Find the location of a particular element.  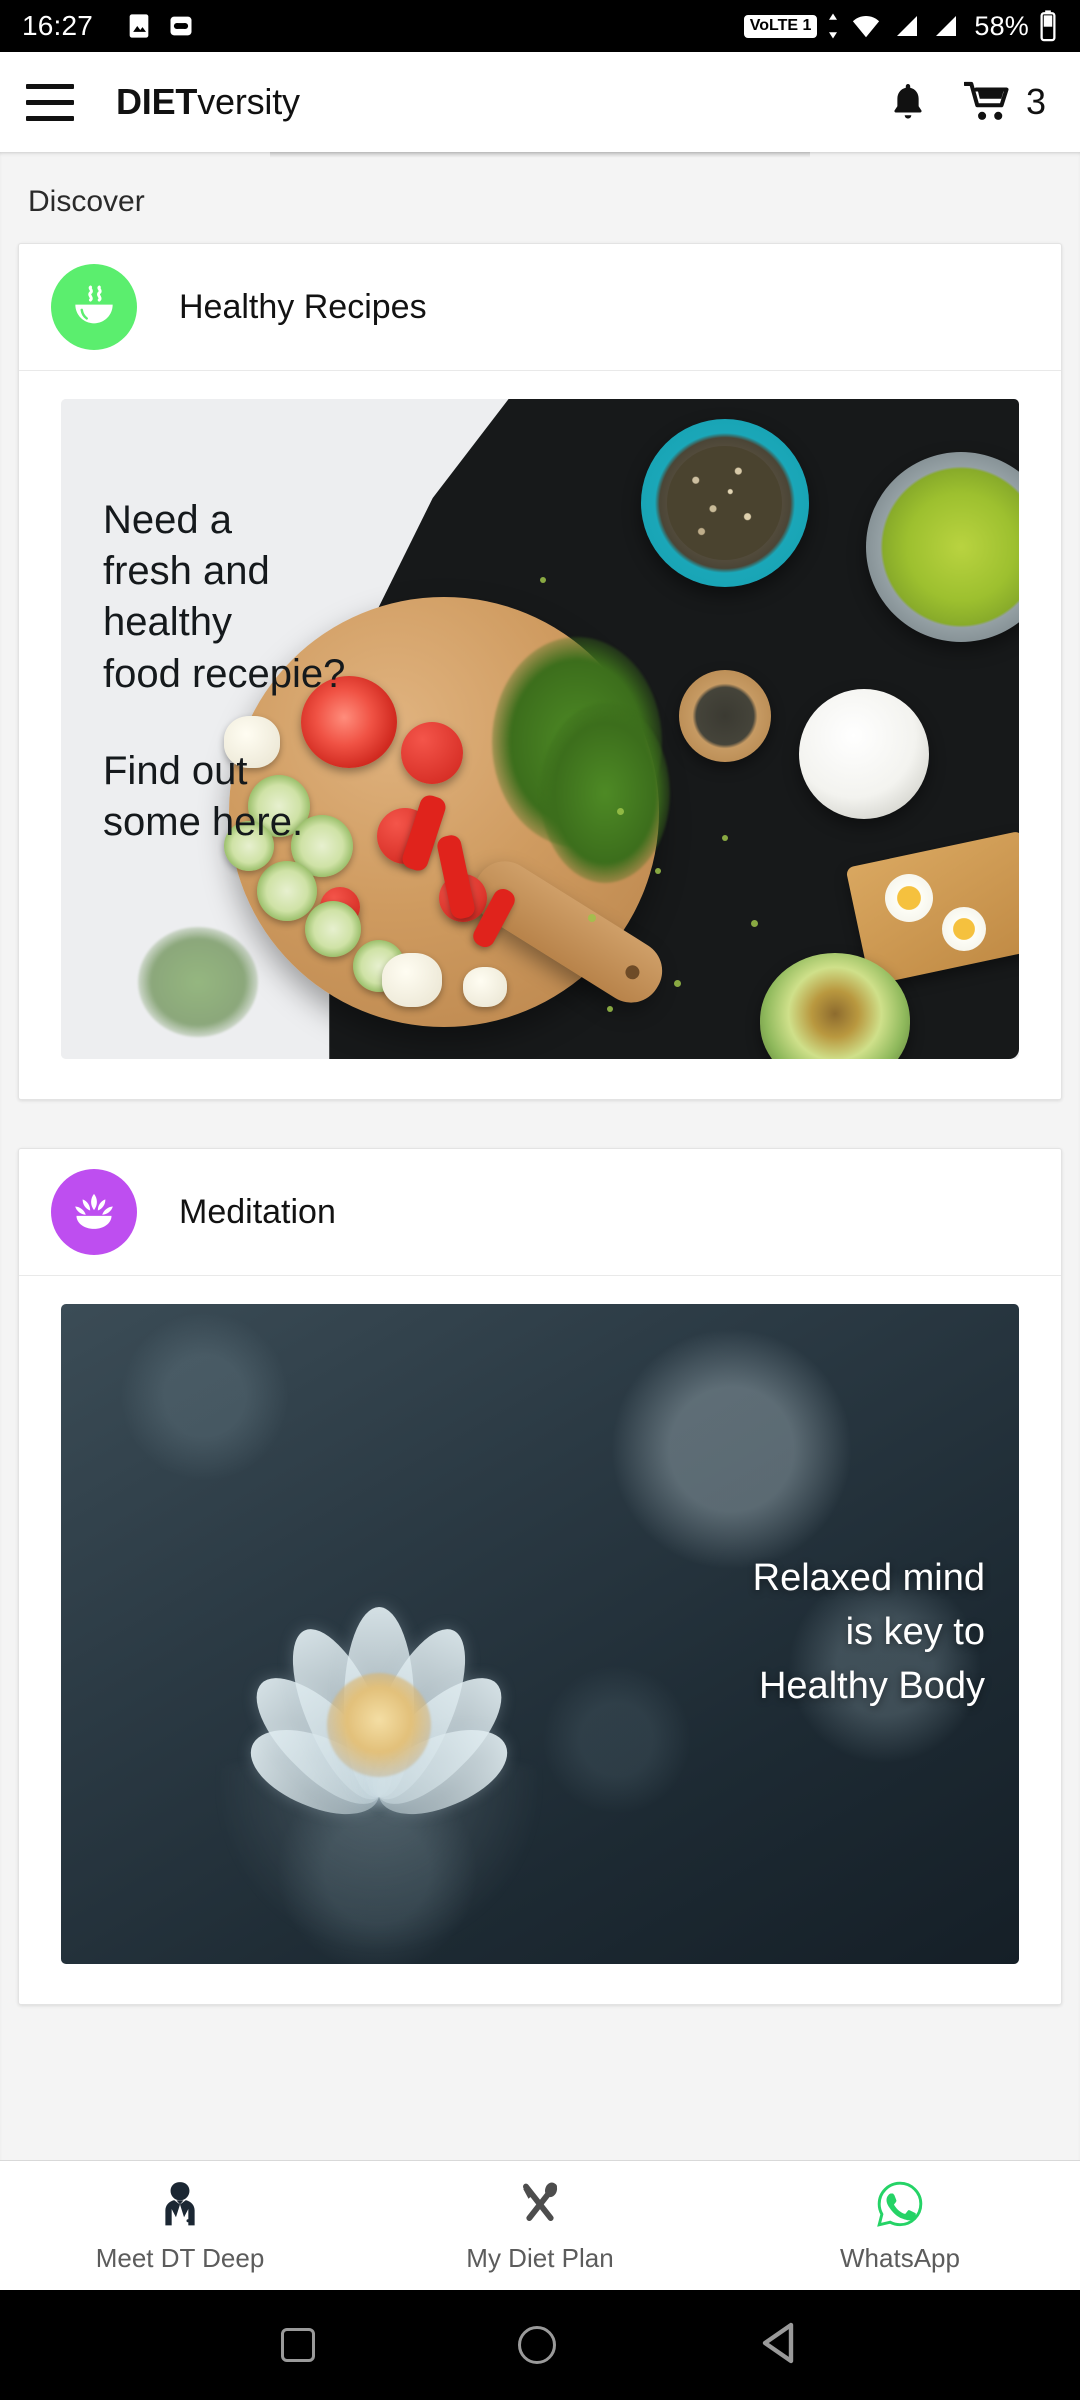

card-header: Meditation is located at coordinates (540, 1212).